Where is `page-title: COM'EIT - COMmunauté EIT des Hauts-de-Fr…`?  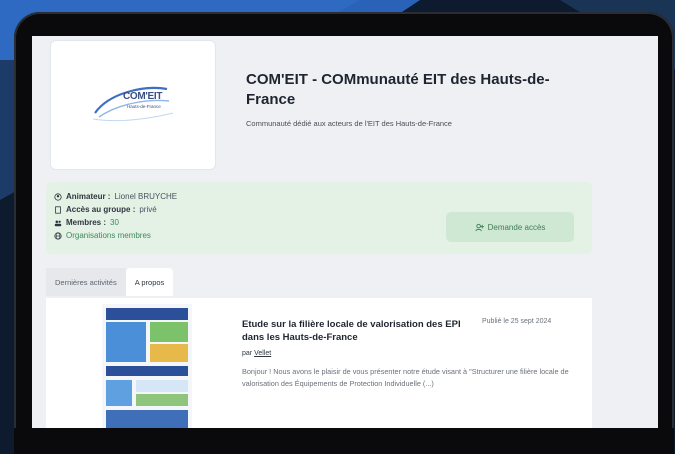
page-title: COM'EIT - COMmunauté EIT des Hauts-de-Fr… is located at coordinates (398, 89).